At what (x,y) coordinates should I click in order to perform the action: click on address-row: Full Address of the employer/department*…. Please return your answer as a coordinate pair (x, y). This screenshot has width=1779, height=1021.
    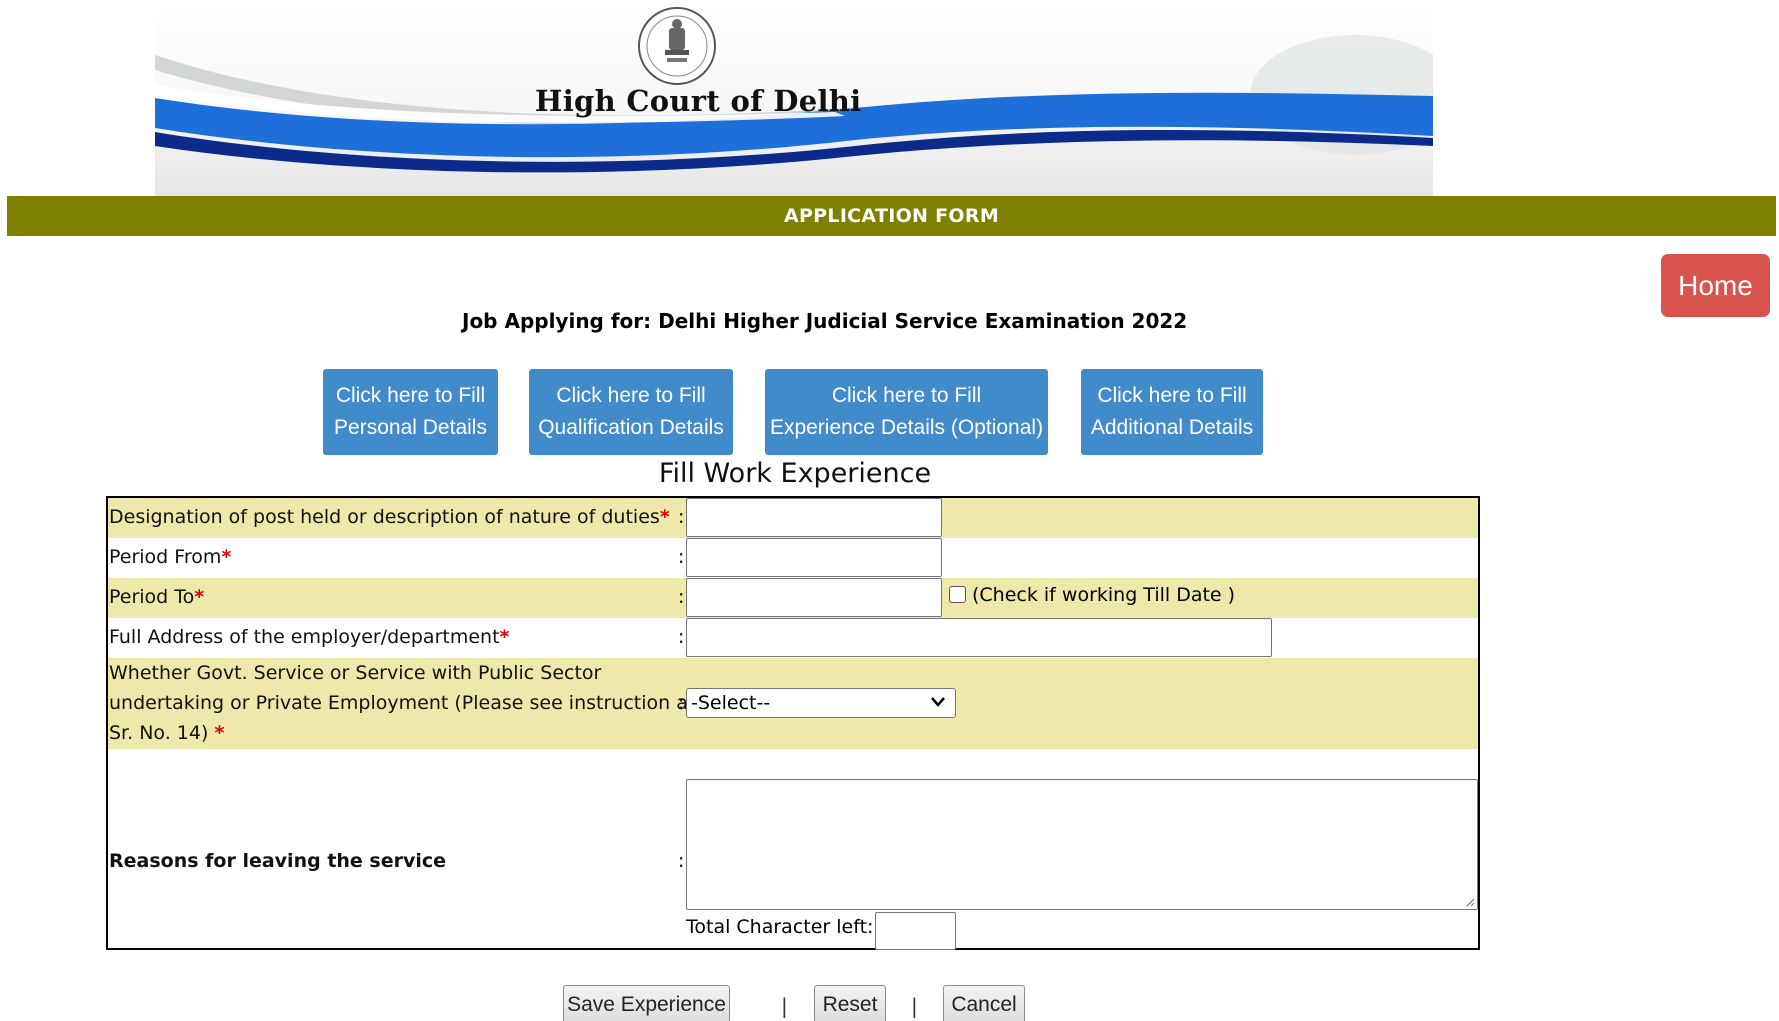
    Looking at the image, I should click on (793, 638).